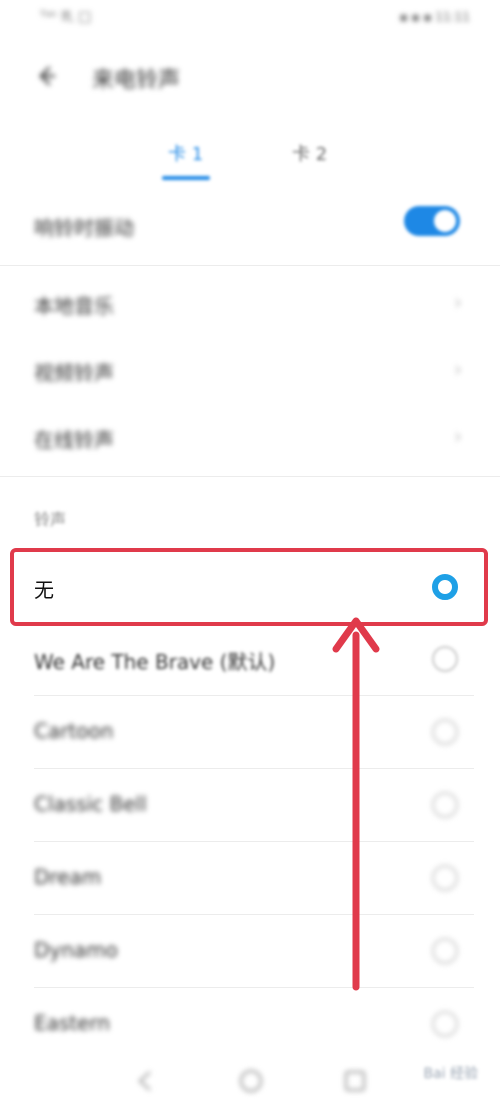 The height and width of the screenshot is (1111, 500). What do you see at coordinates (46, 76) in the screenshot?
I see `back-arrow-icon` at bounding box center [46, 76].